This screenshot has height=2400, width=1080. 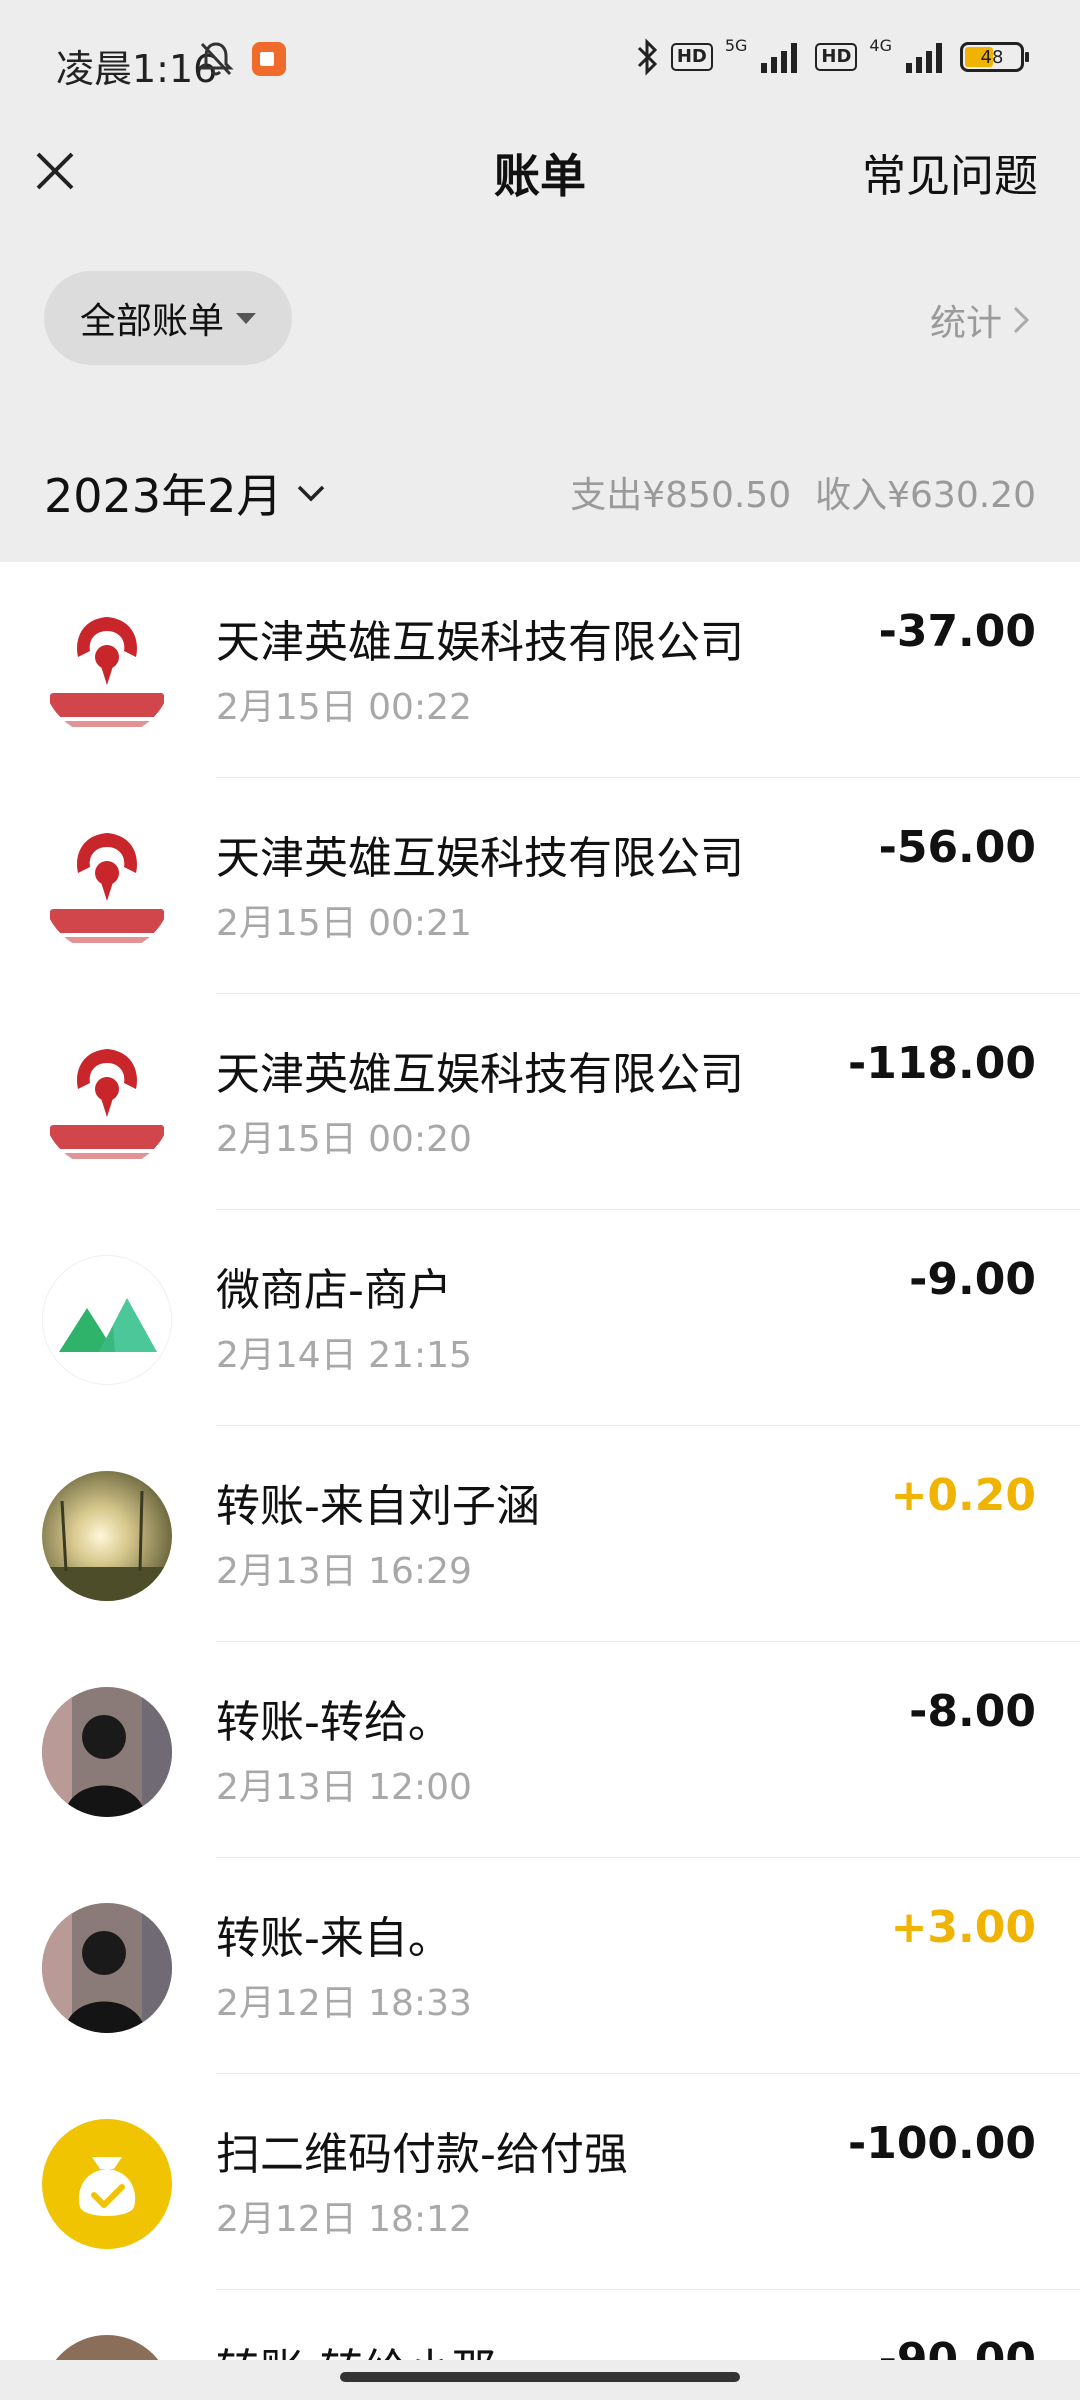 I want to click on transaction-date: 2月12日 18:33, so click(x=344, y=2003).